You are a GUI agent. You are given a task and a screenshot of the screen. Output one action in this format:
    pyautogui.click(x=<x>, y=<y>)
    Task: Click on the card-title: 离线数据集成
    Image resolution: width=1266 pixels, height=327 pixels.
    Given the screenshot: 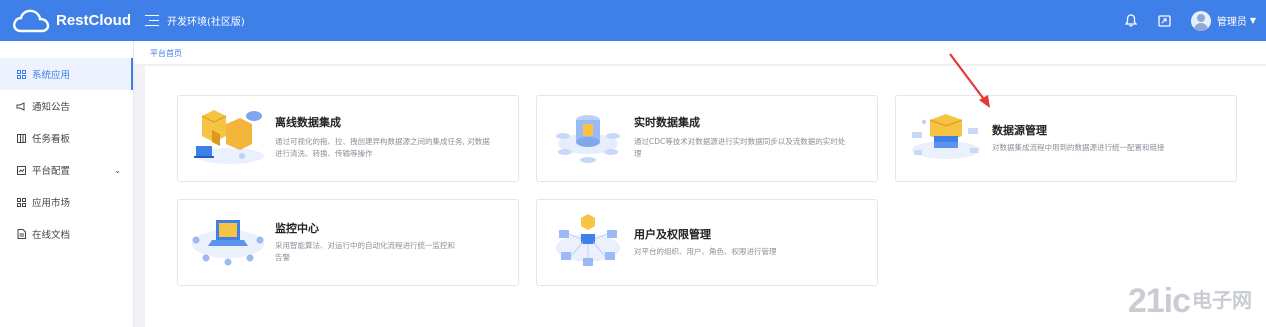 What is the action you would take?
    pyautogui.click(x=308, y=122)
    